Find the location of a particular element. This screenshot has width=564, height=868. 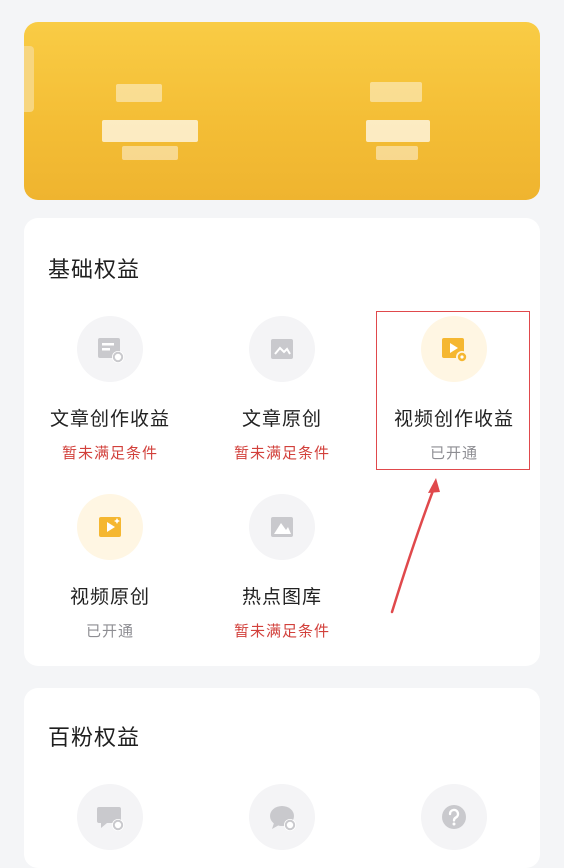

article-original-icon is located at coordinates (282, 349).